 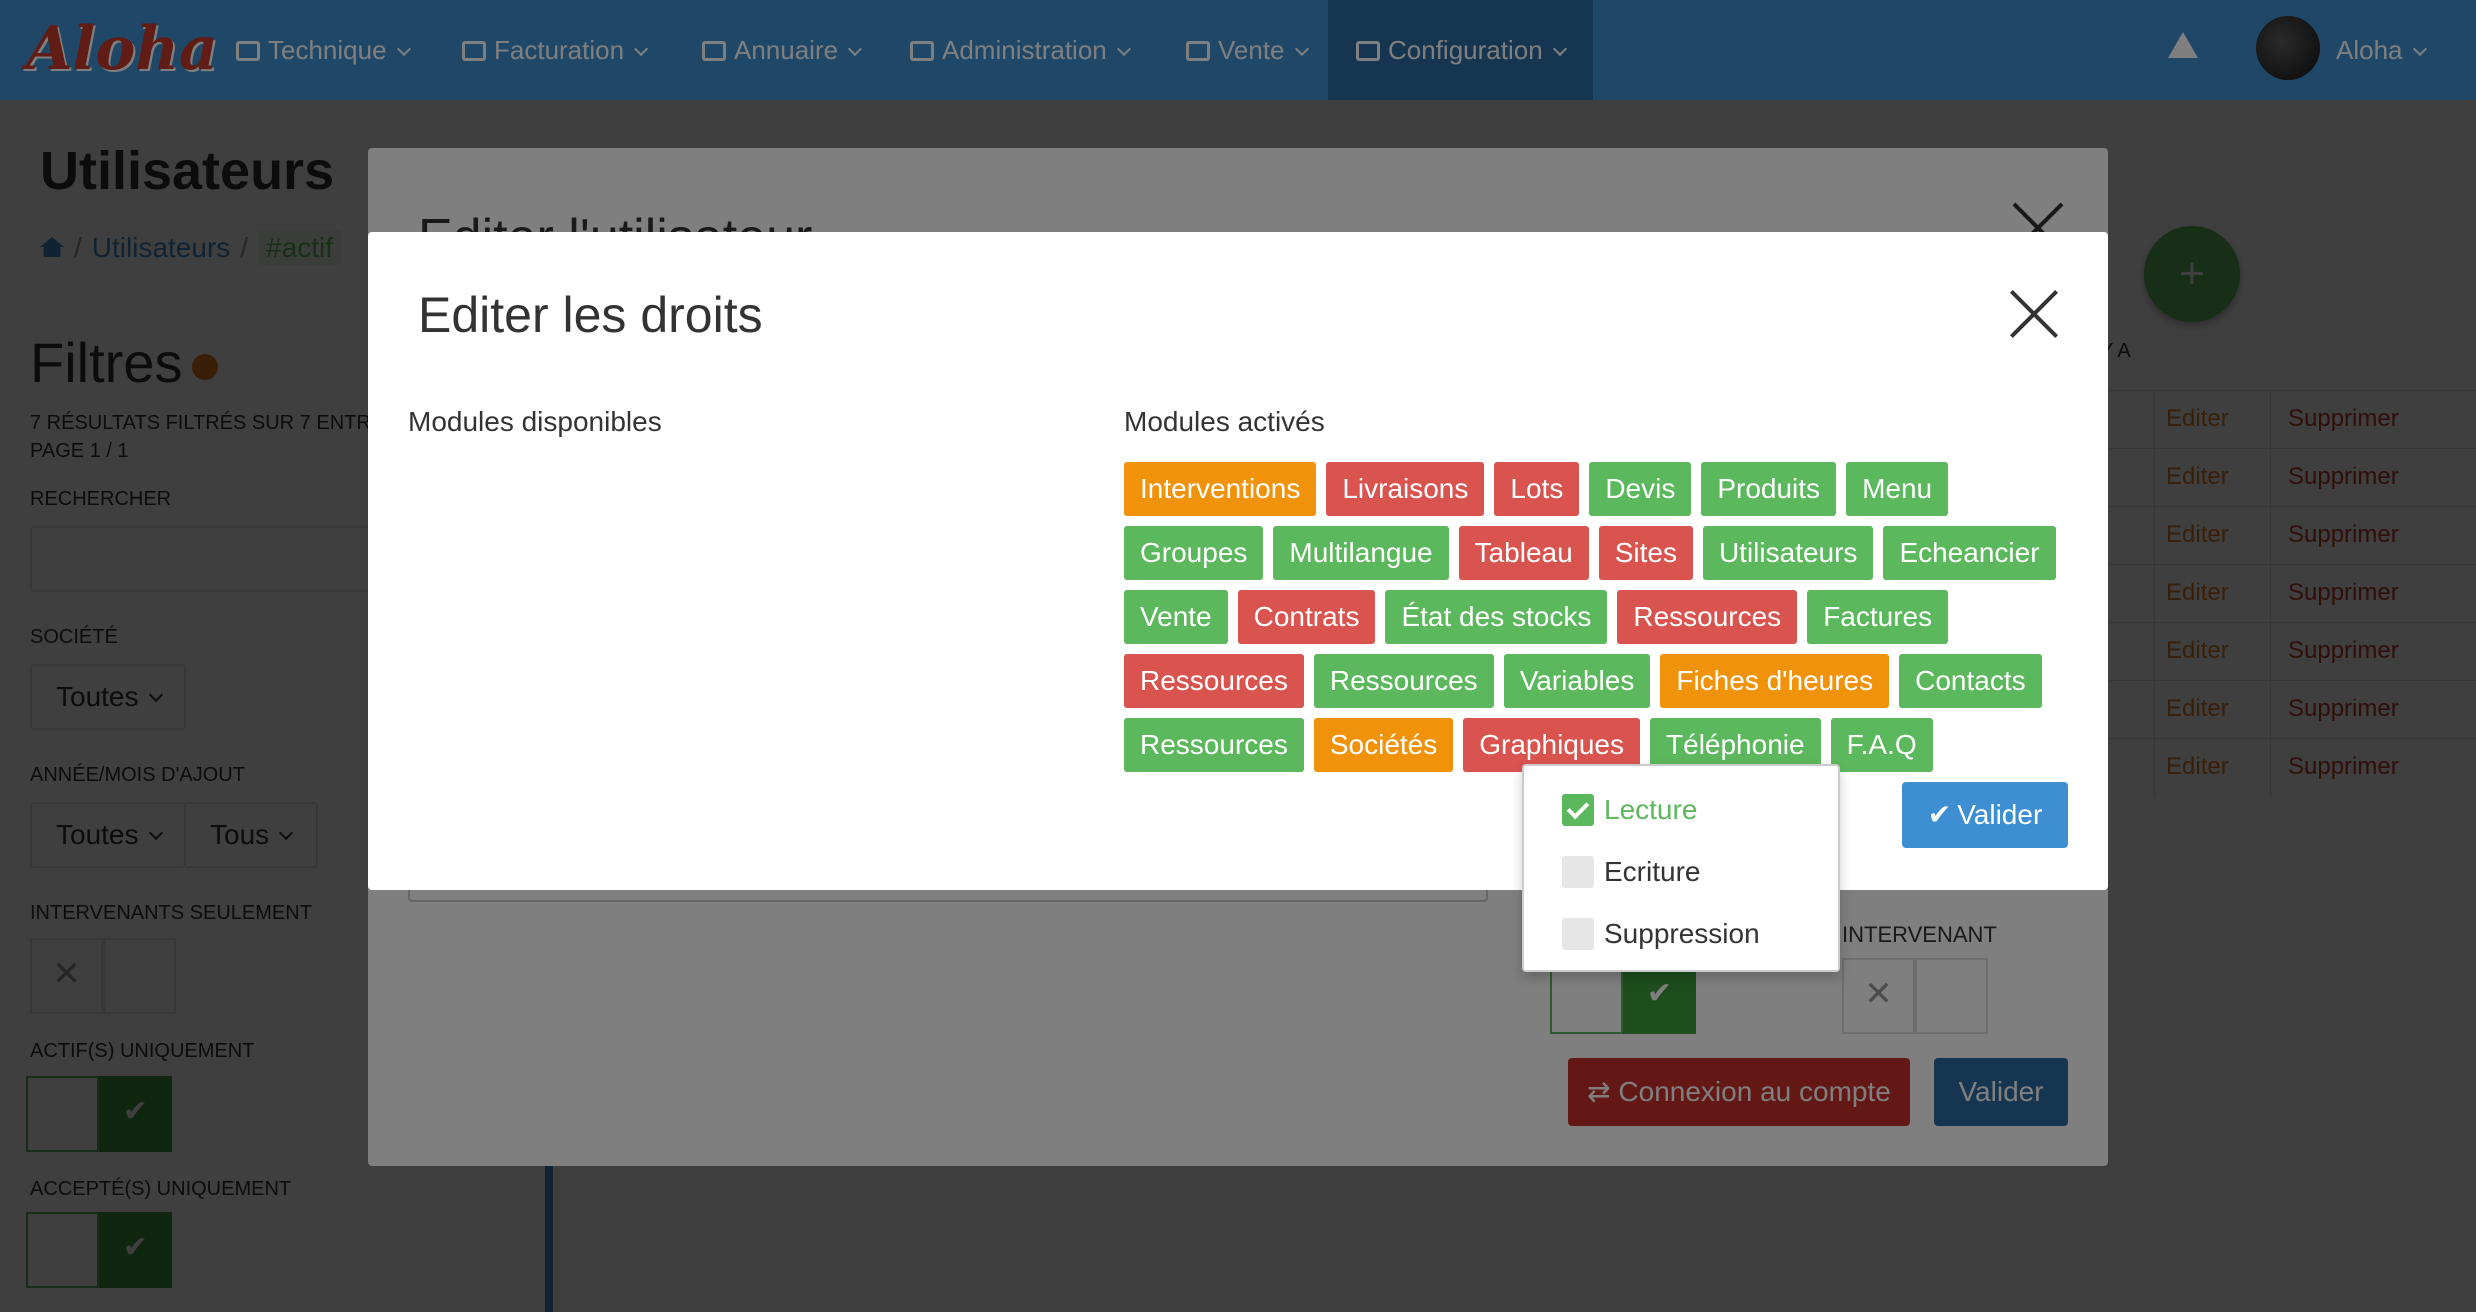 I want to click on permission-suppression: Suppression, so click(x=1661, y=934).